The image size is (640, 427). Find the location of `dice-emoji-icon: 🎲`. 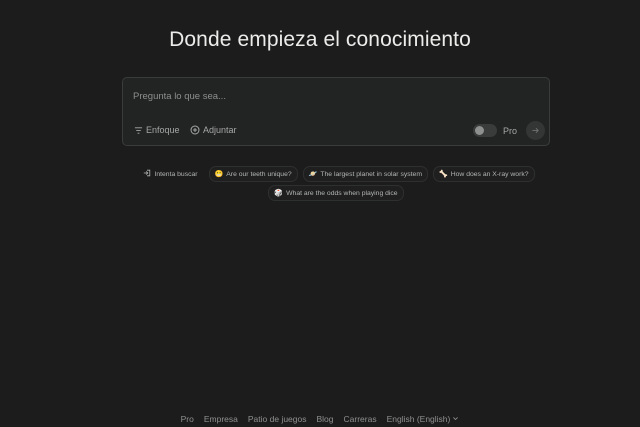

dice-emoji-icon: 🎲 is located at coordinates (279, 193).